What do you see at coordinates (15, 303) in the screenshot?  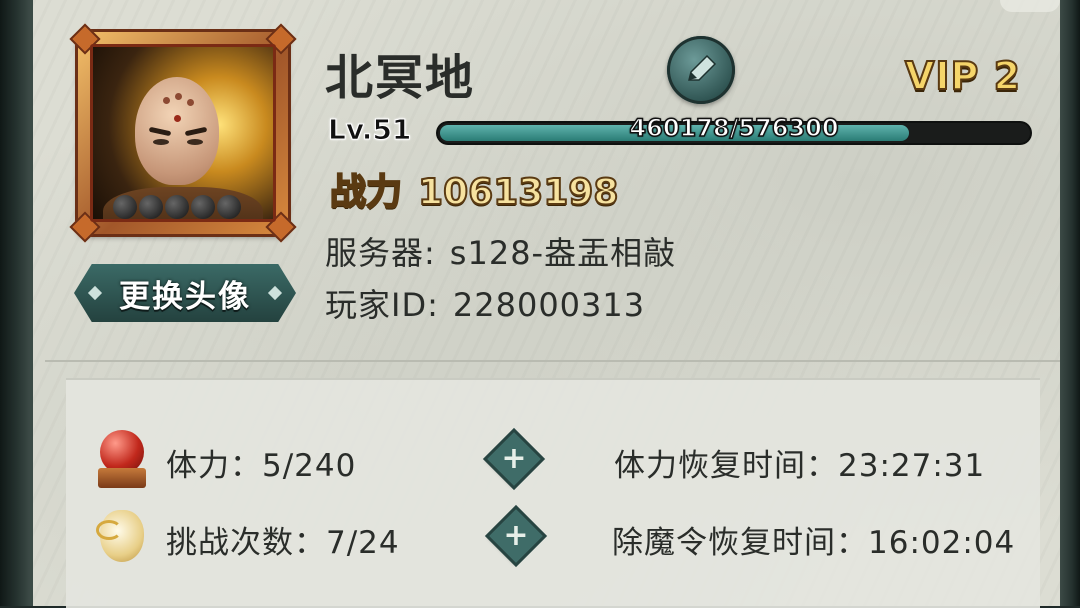 I see `left-frame-border` at bounding box center [15, 303].